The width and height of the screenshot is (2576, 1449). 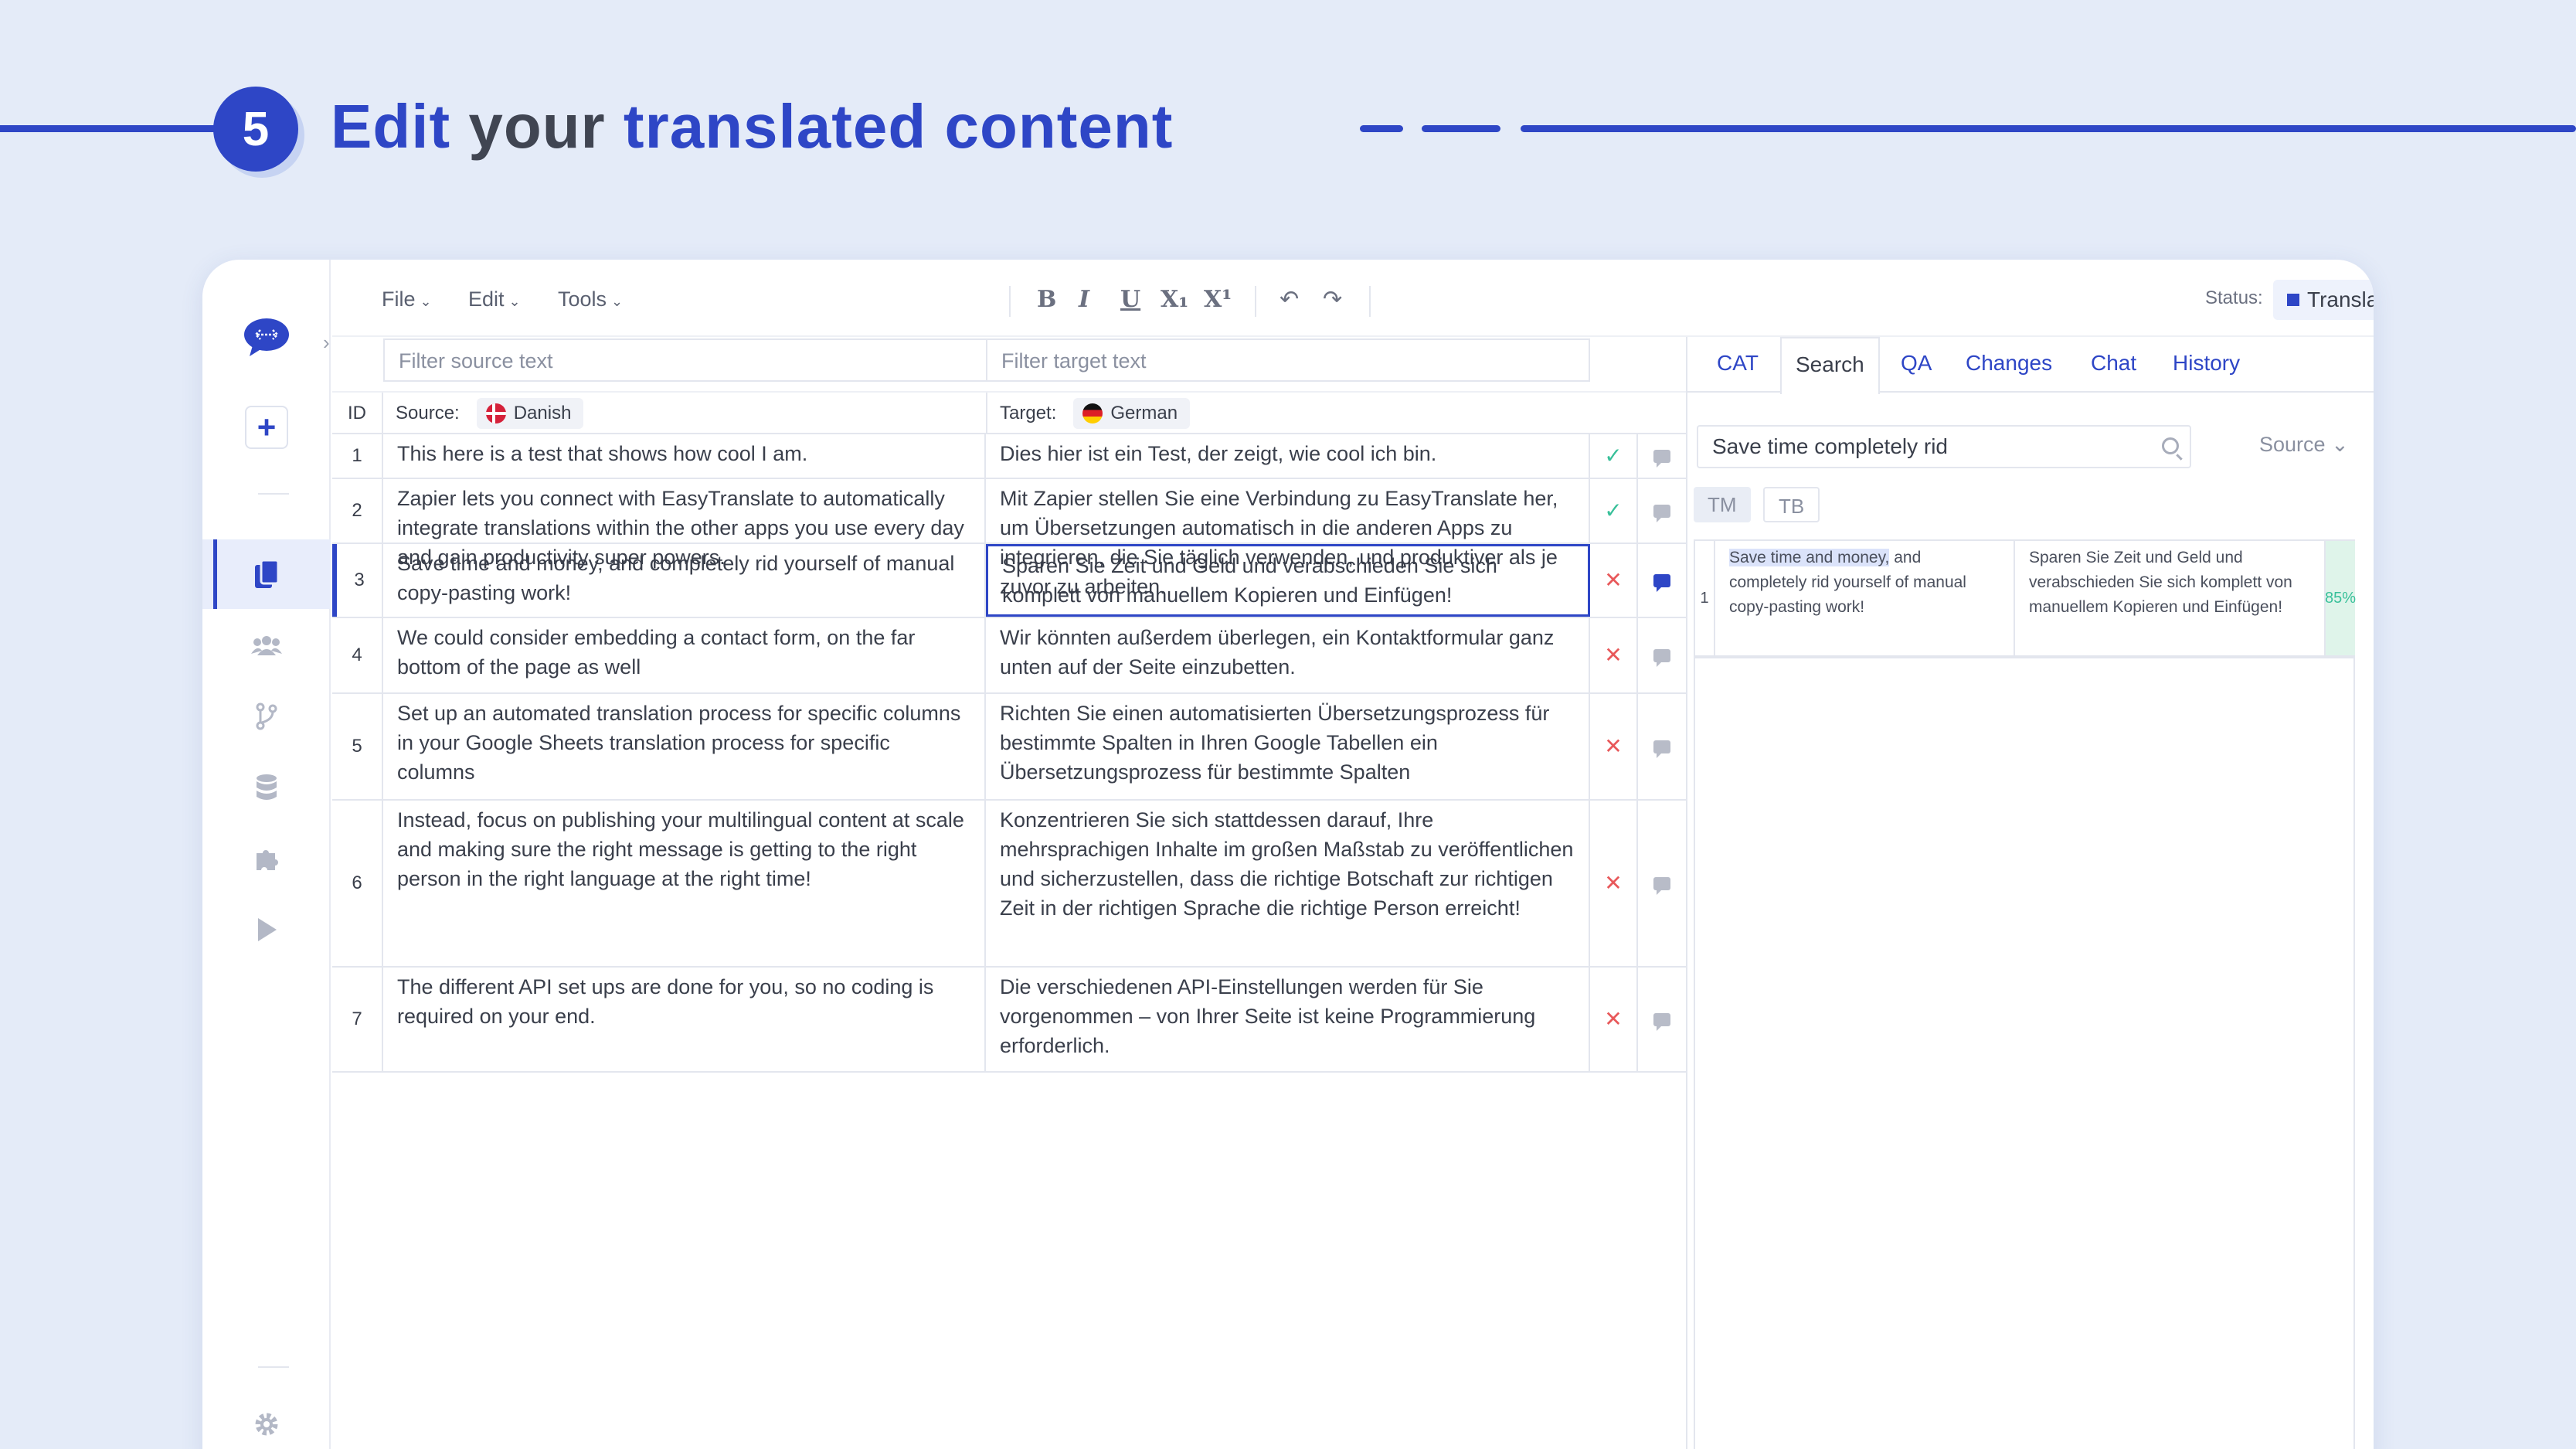 What do you see at coordinates (357, 456) in the screenshot?
I see `row-id: 1` at bounding box center [357, 456].